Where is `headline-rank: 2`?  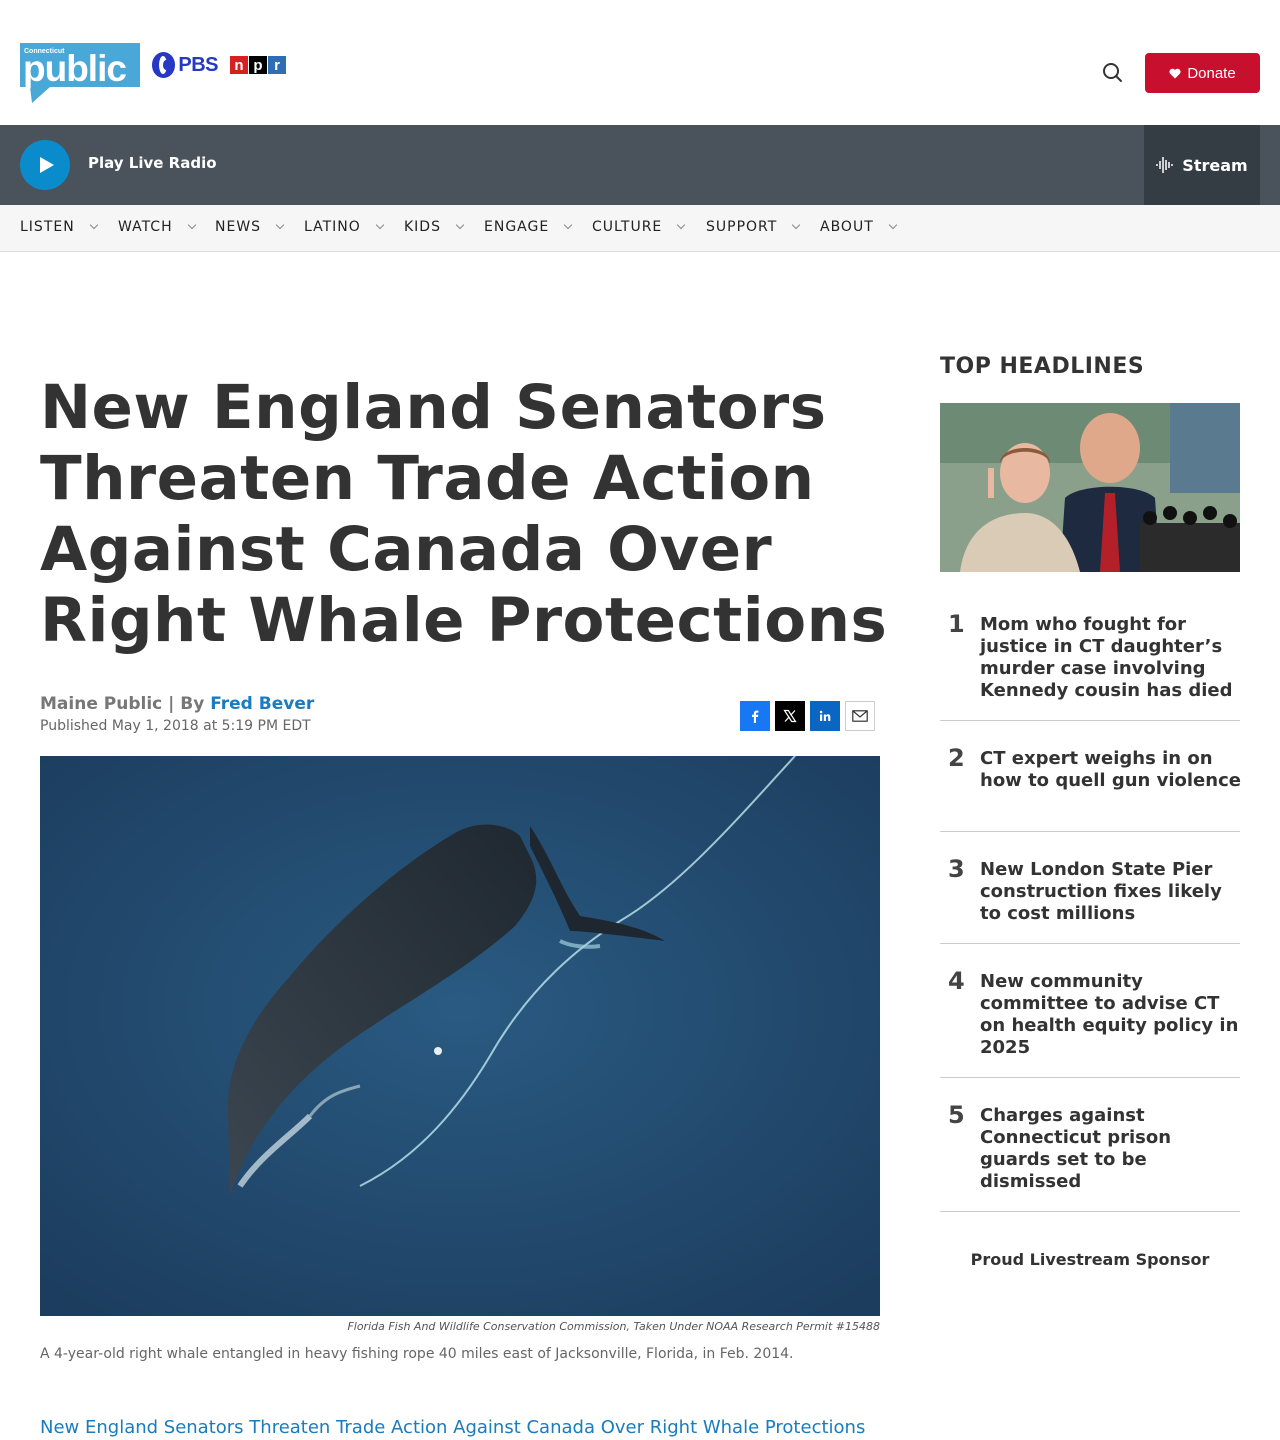 headline-rank: 2 is located at coordinates (956, 758).